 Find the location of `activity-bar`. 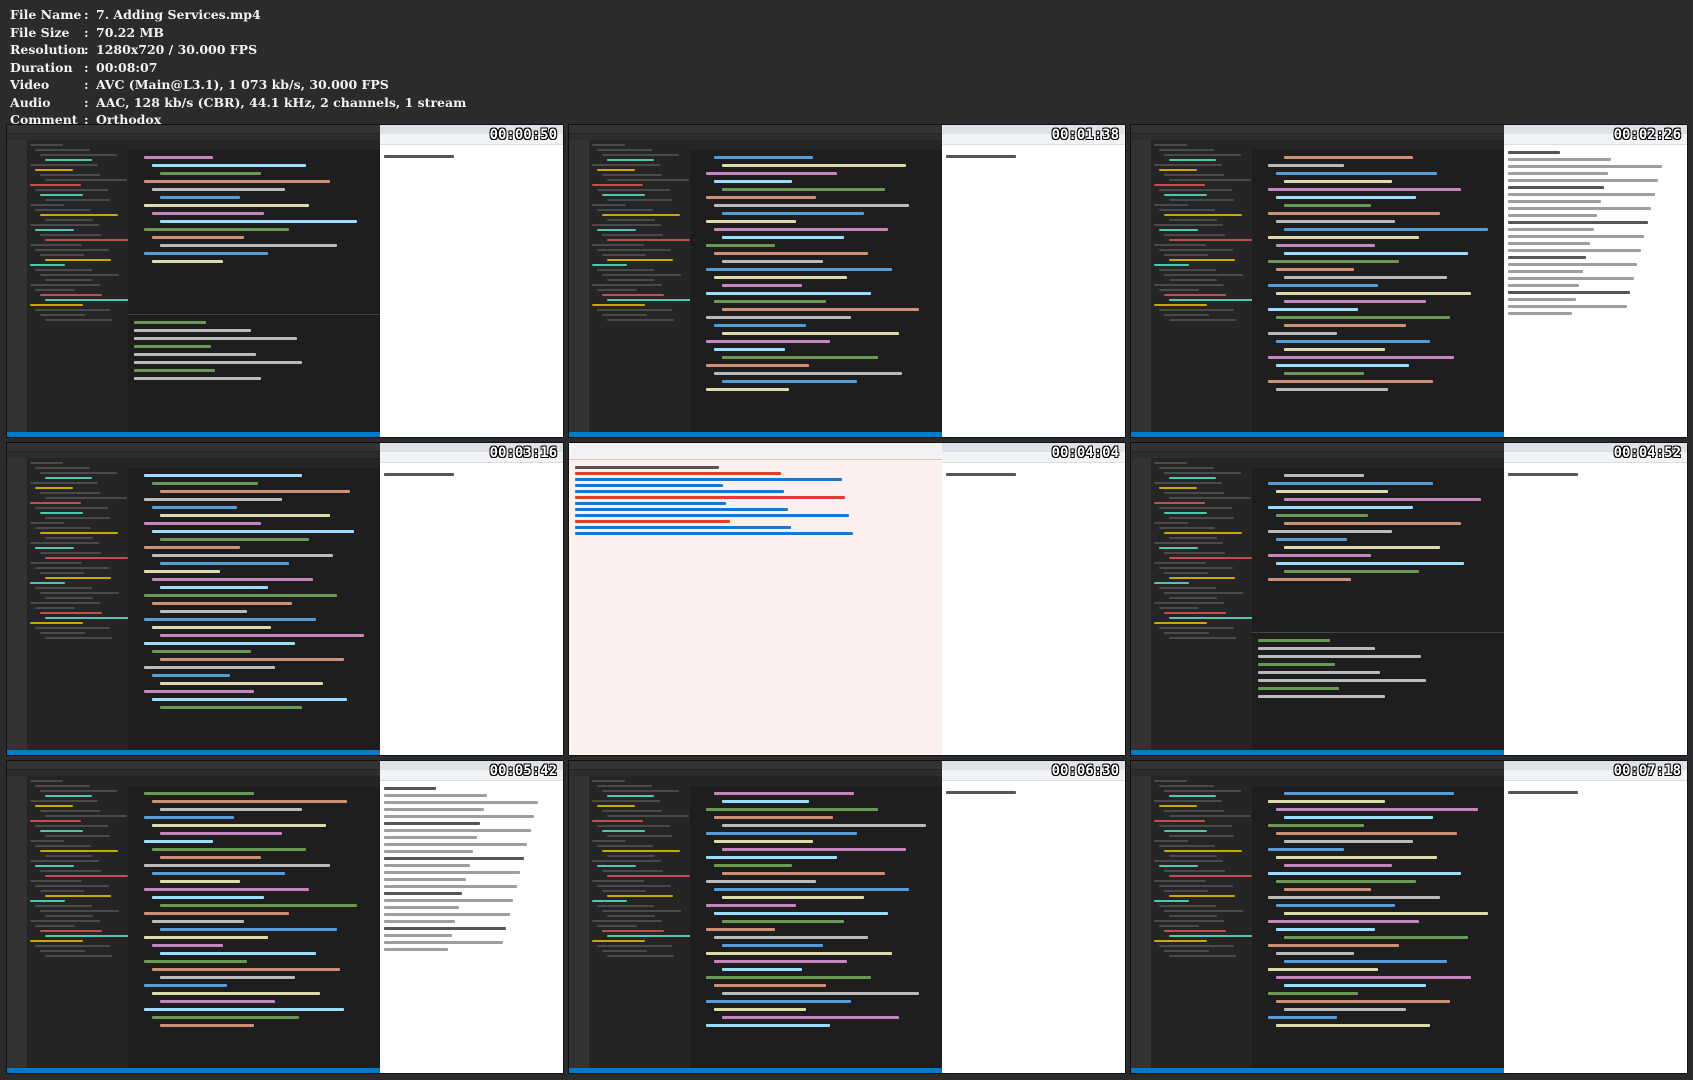

activity-bar is located at coordinates (579, 922).